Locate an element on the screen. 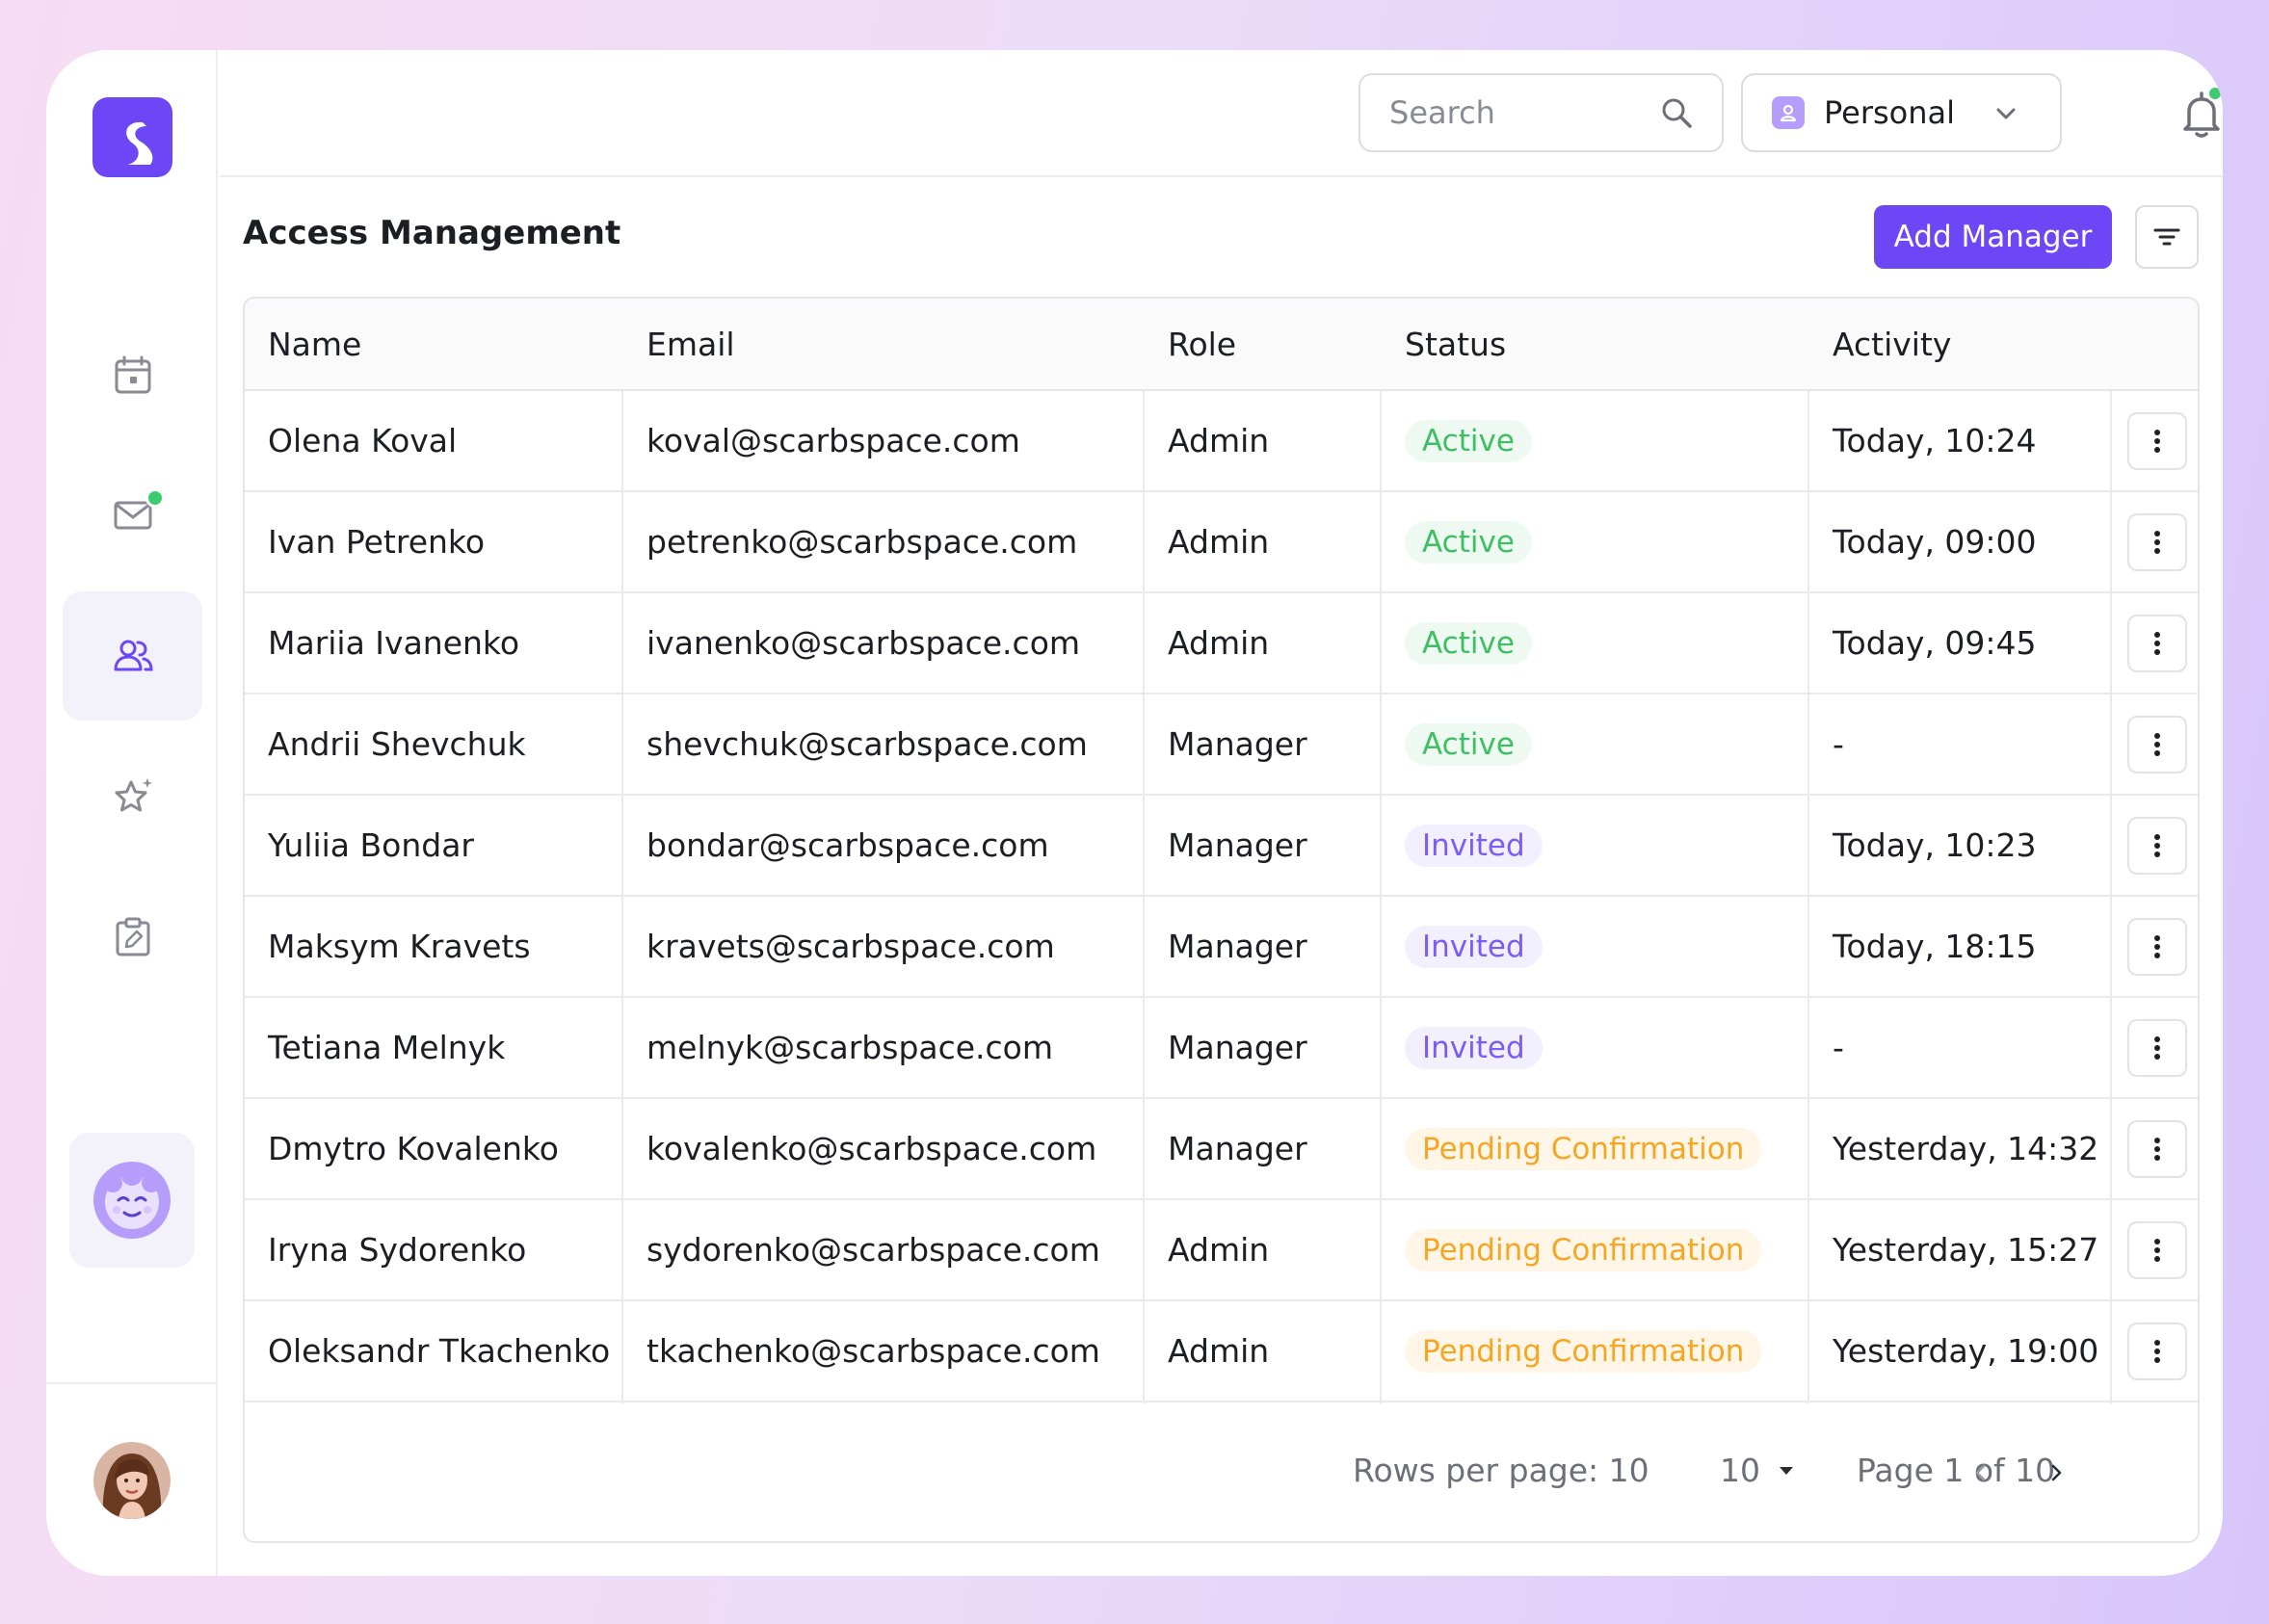 The width and height of the screenshot is (2269, 1624). next-page-button is located at coordinates (2056, 1473).